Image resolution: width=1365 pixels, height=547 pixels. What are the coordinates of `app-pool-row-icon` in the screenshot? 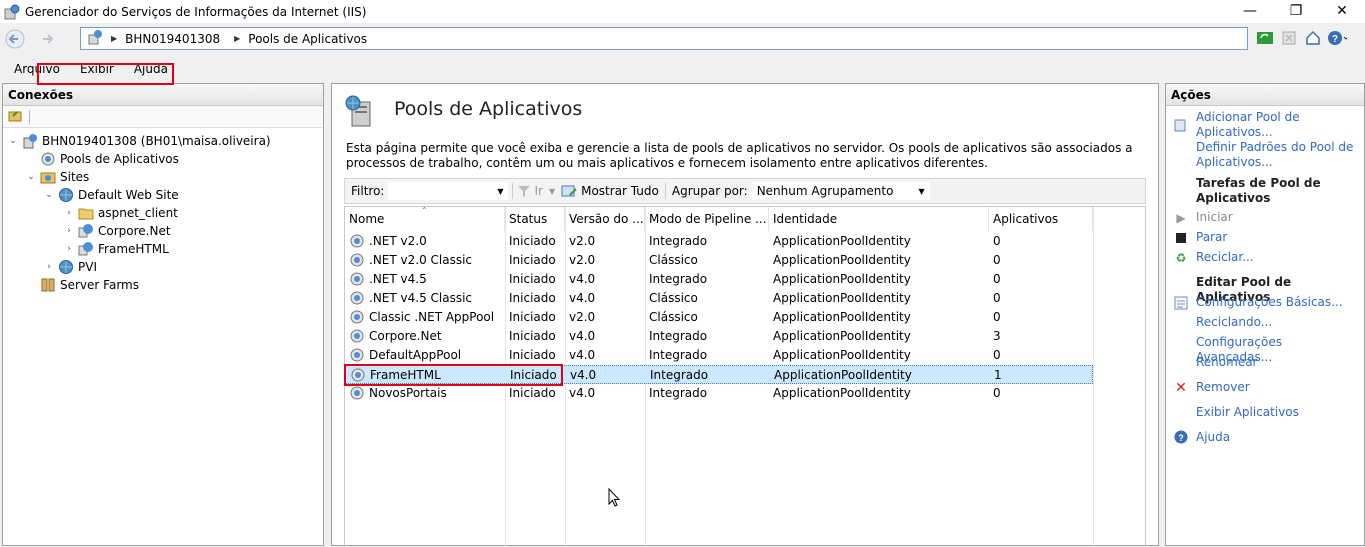 It's located at (357, 280).